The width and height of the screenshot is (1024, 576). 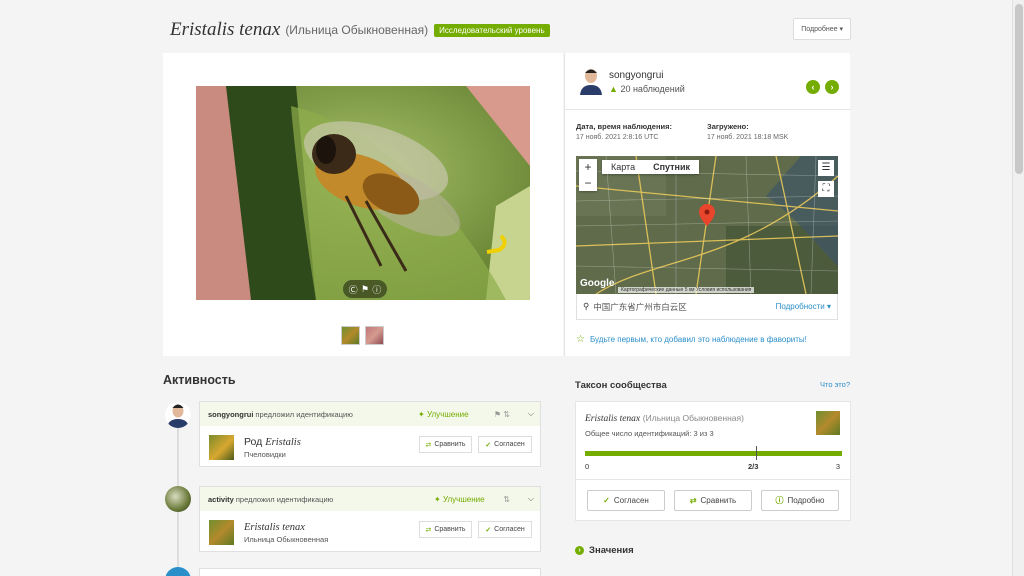 I want to click on layers-icon: ☰, so click(x=826, y=168).